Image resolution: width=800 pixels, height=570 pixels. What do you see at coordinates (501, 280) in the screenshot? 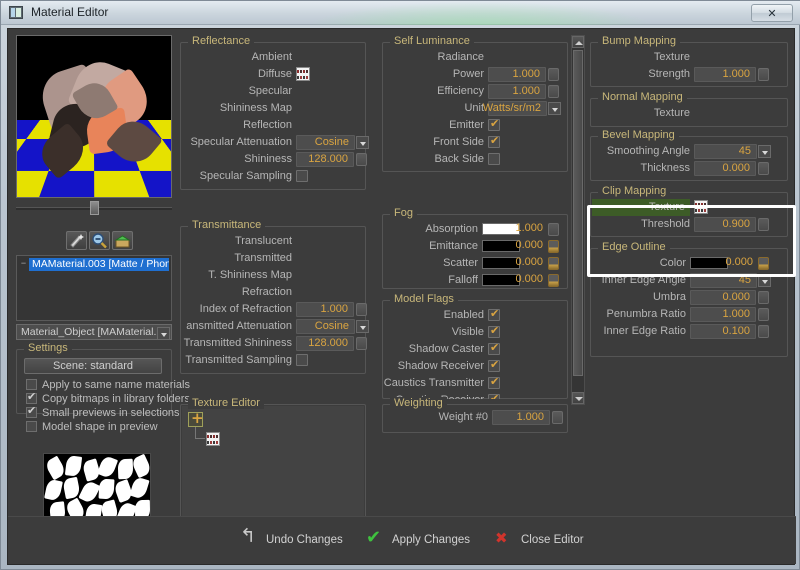
I see `color-swatch-falloff` at bounding box center [501, 280].